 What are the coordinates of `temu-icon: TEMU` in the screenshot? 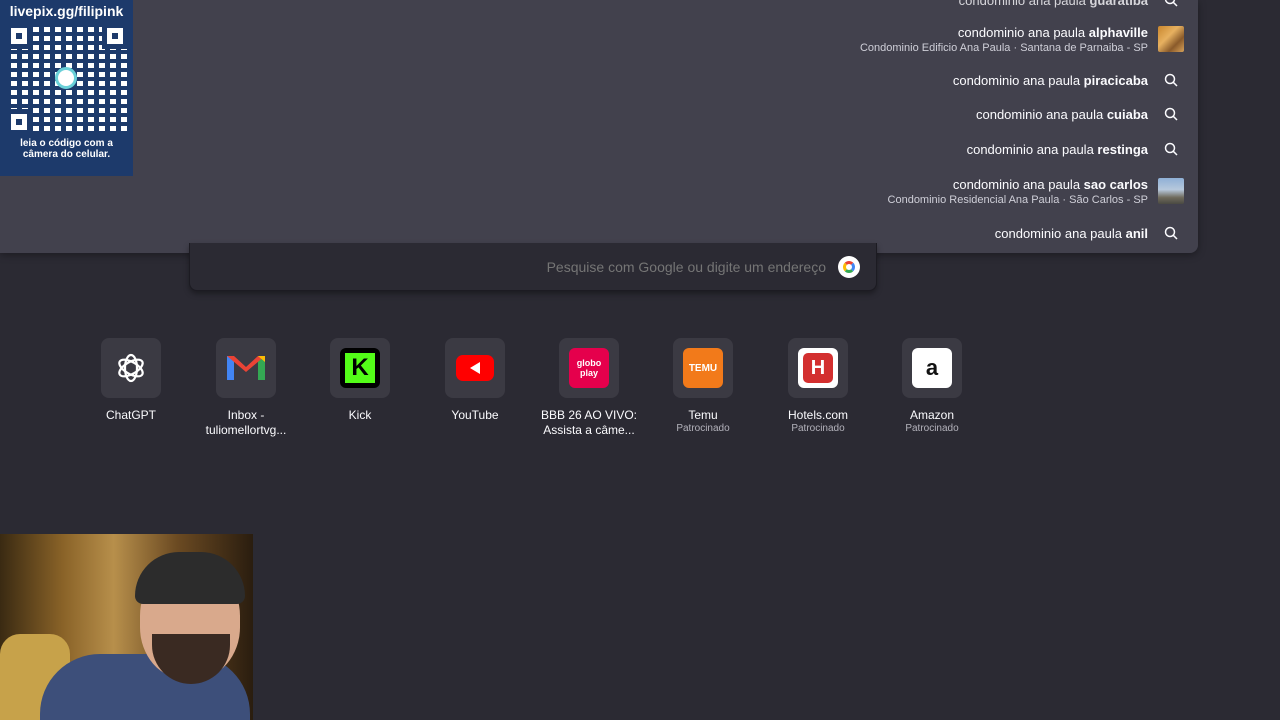 It's located at (703, 368).